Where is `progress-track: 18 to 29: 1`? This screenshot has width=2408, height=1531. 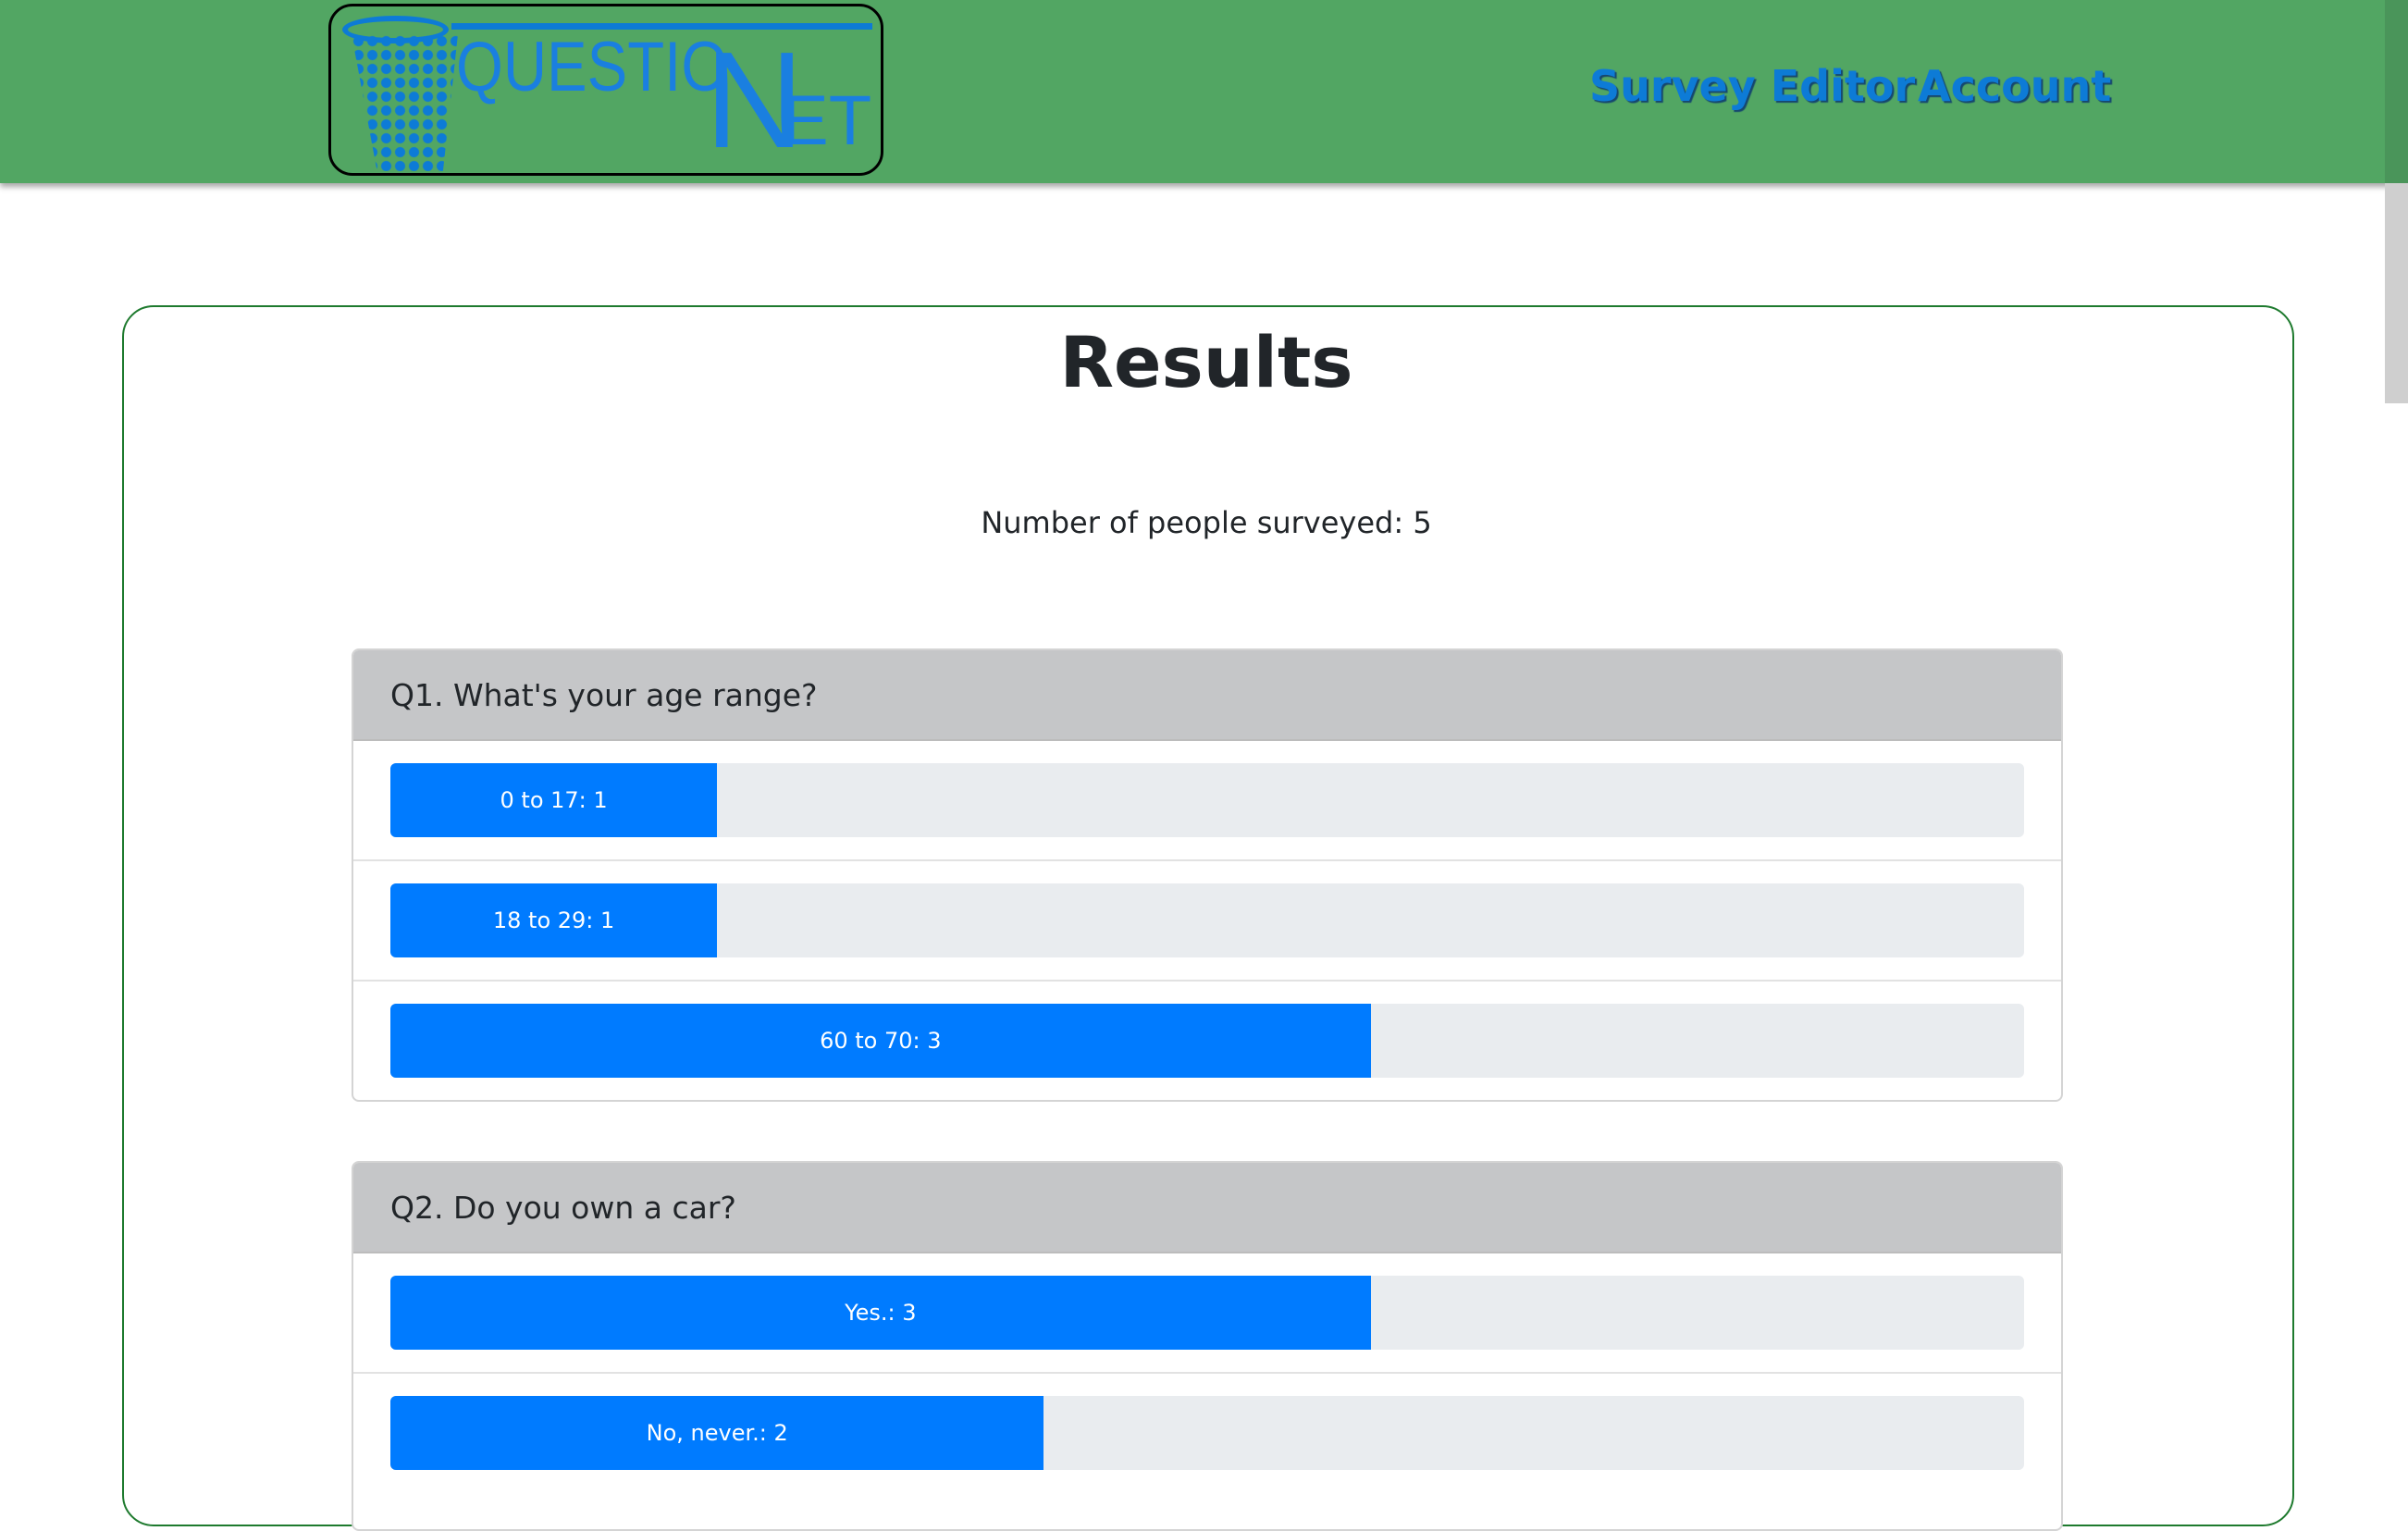
progress-track: 18 to 29: 1 is located at coordinates (1207, 920).